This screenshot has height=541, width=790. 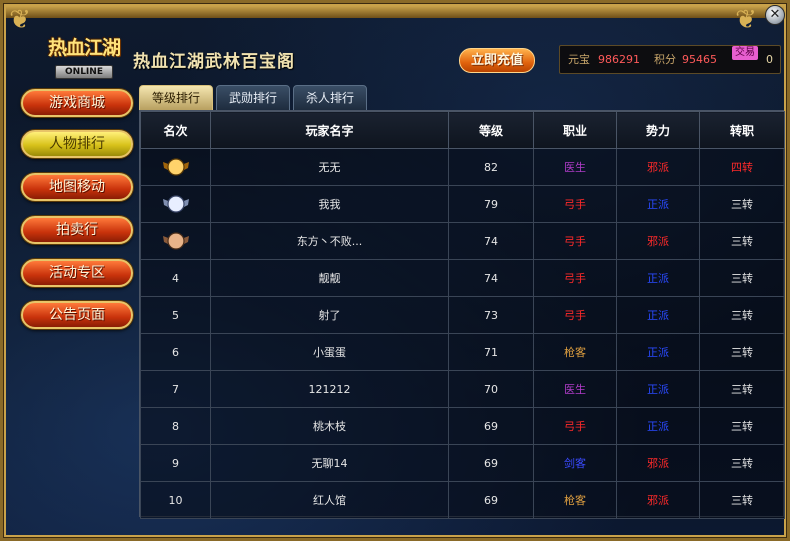 What do you see at coordinates (491, 389) in the screenshot?
I see `level-cell: 70` at bounding box center [491, 389].